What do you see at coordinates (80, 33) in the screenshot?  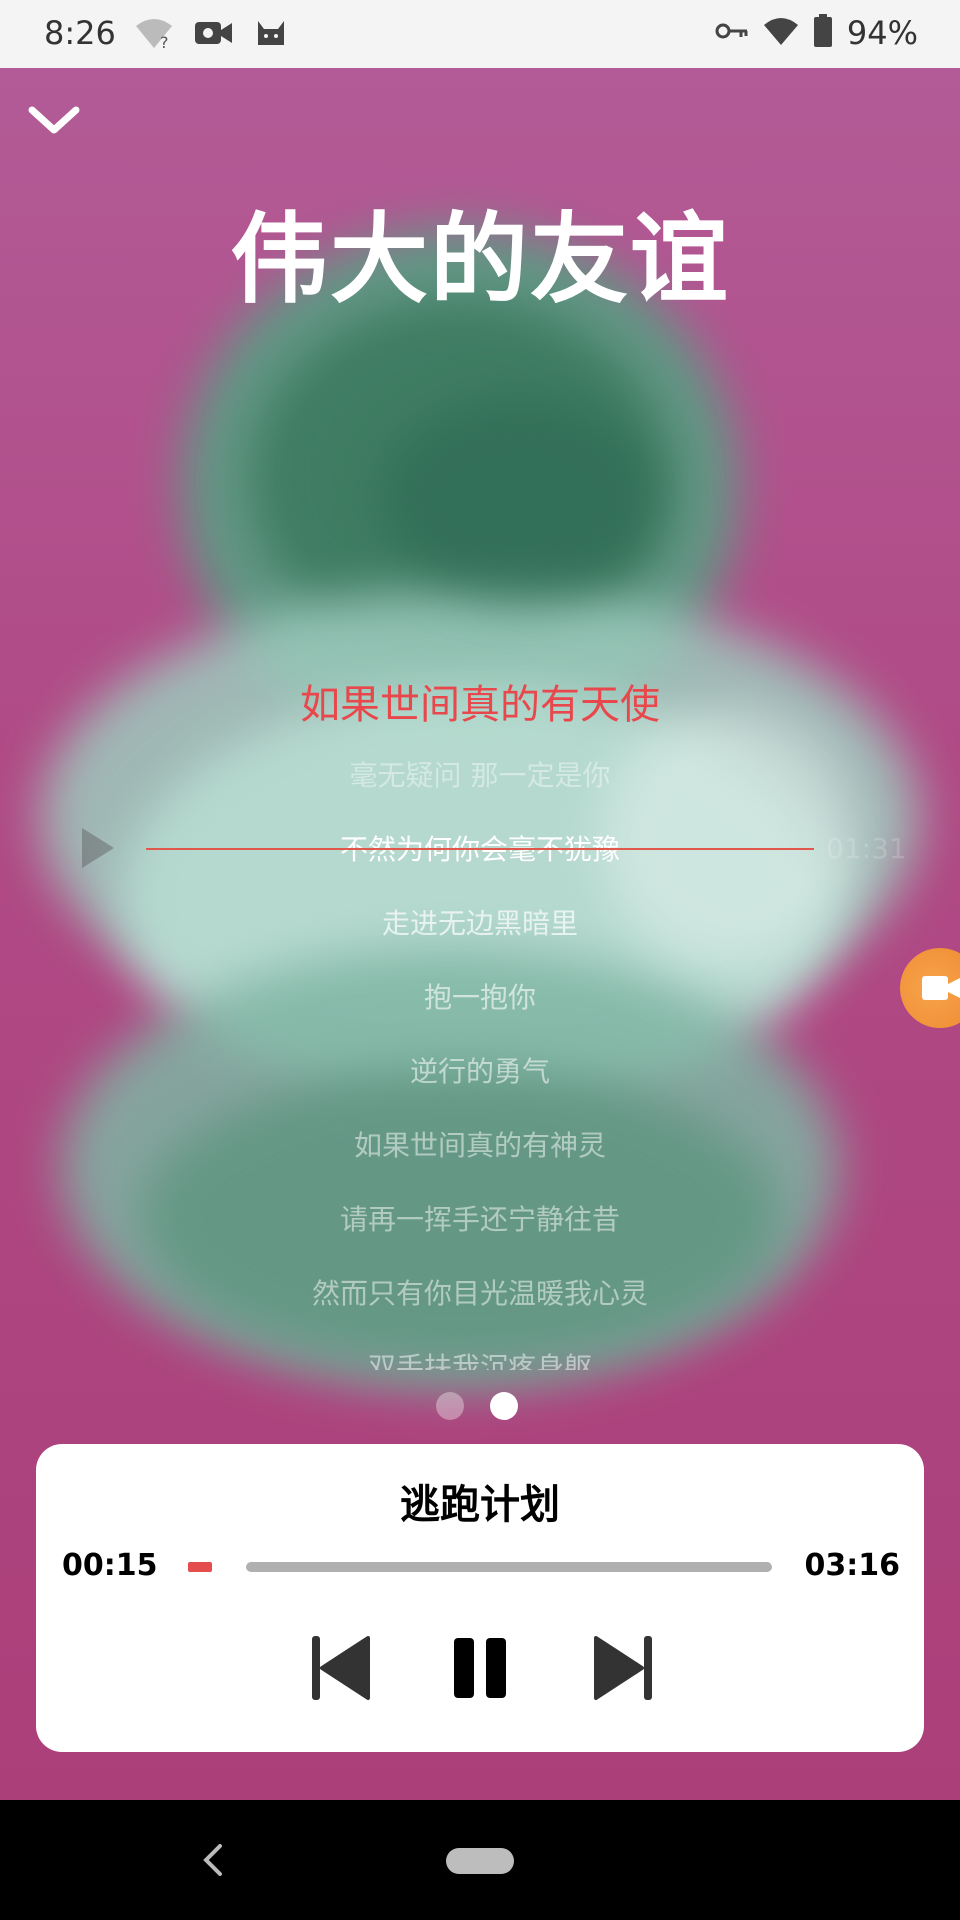 I see `status-time: 8:26` at bounding box center [80, 33].